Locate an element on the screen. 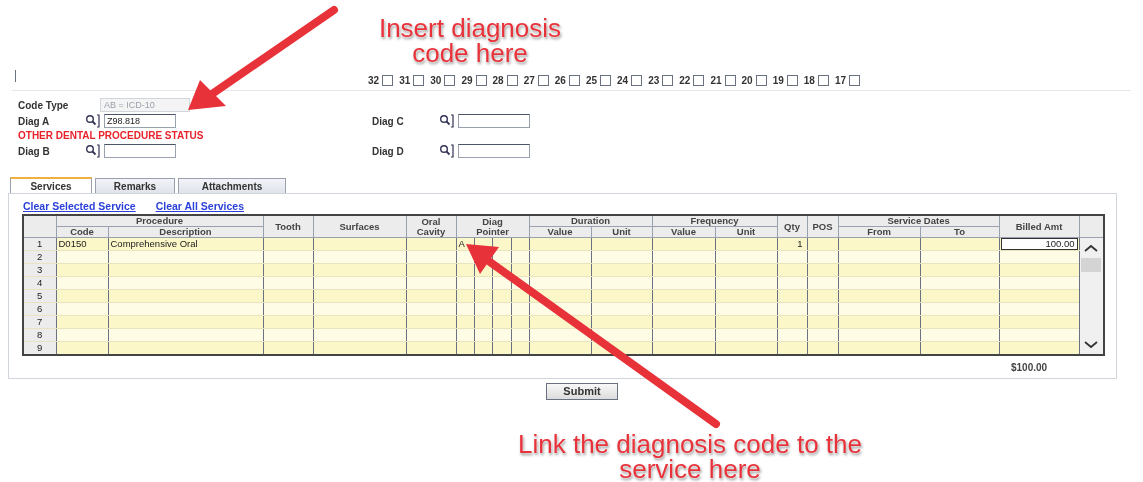  tooth-number: 21 is located at coordinates (716, 80).